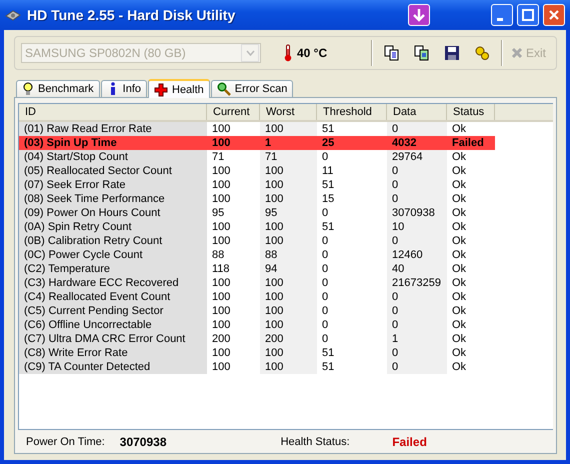 This screenshot has height=464, width=570. What do you see at coordinates (221, 143) in the screenshot?
I see `table-cell-text: 100` at bounding box center [221, 143].